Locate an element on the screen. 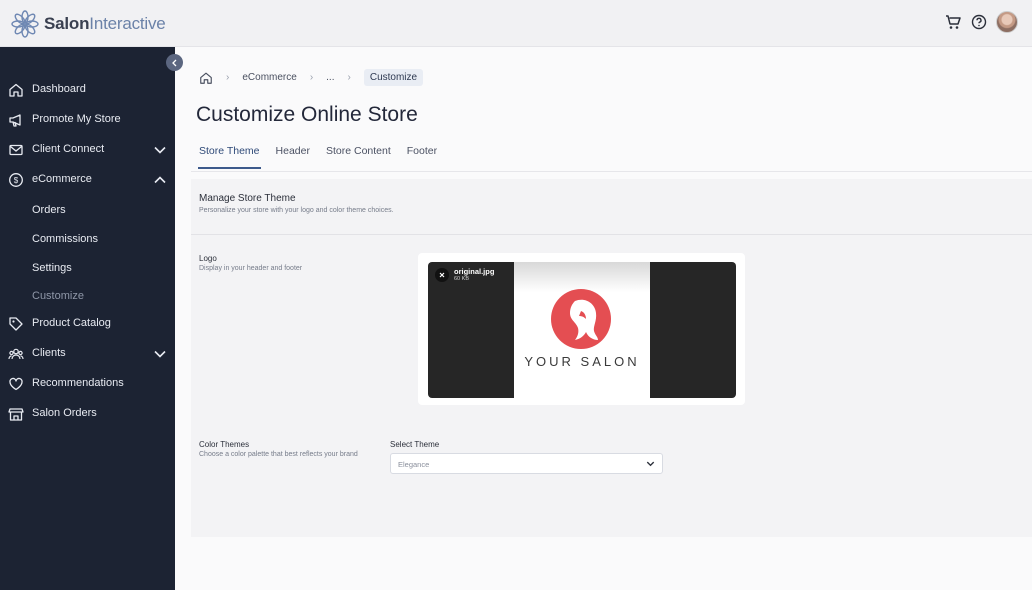  breadcrumb-item-customize: Customize is located at coordinates (393, 77).